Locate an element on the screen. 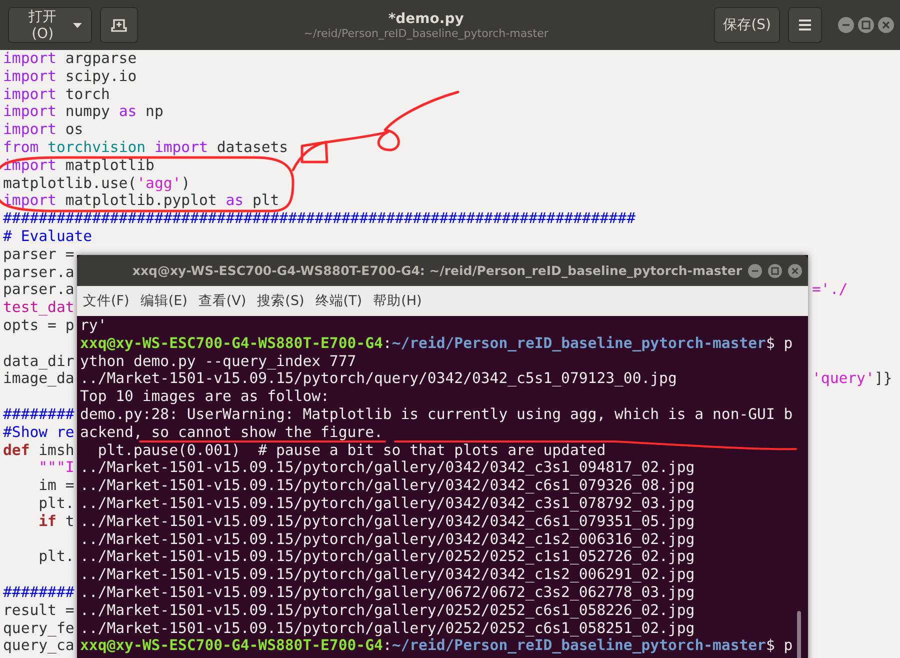  code-line: query_ca is located at coordinates (38, 646).